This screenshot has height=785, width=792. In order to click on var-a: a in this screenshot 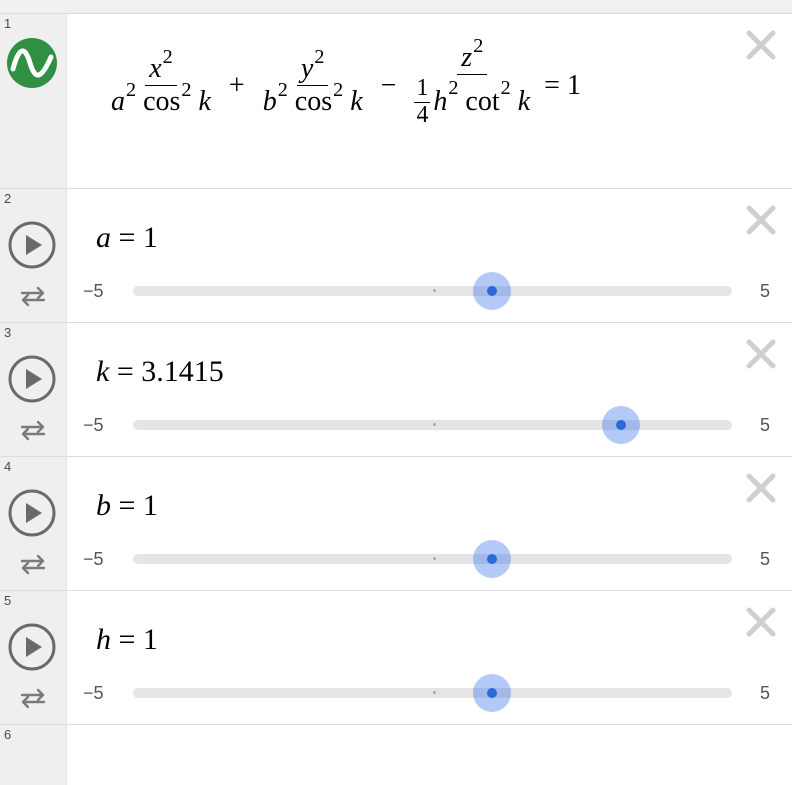, I will do `click(118, 102)`.